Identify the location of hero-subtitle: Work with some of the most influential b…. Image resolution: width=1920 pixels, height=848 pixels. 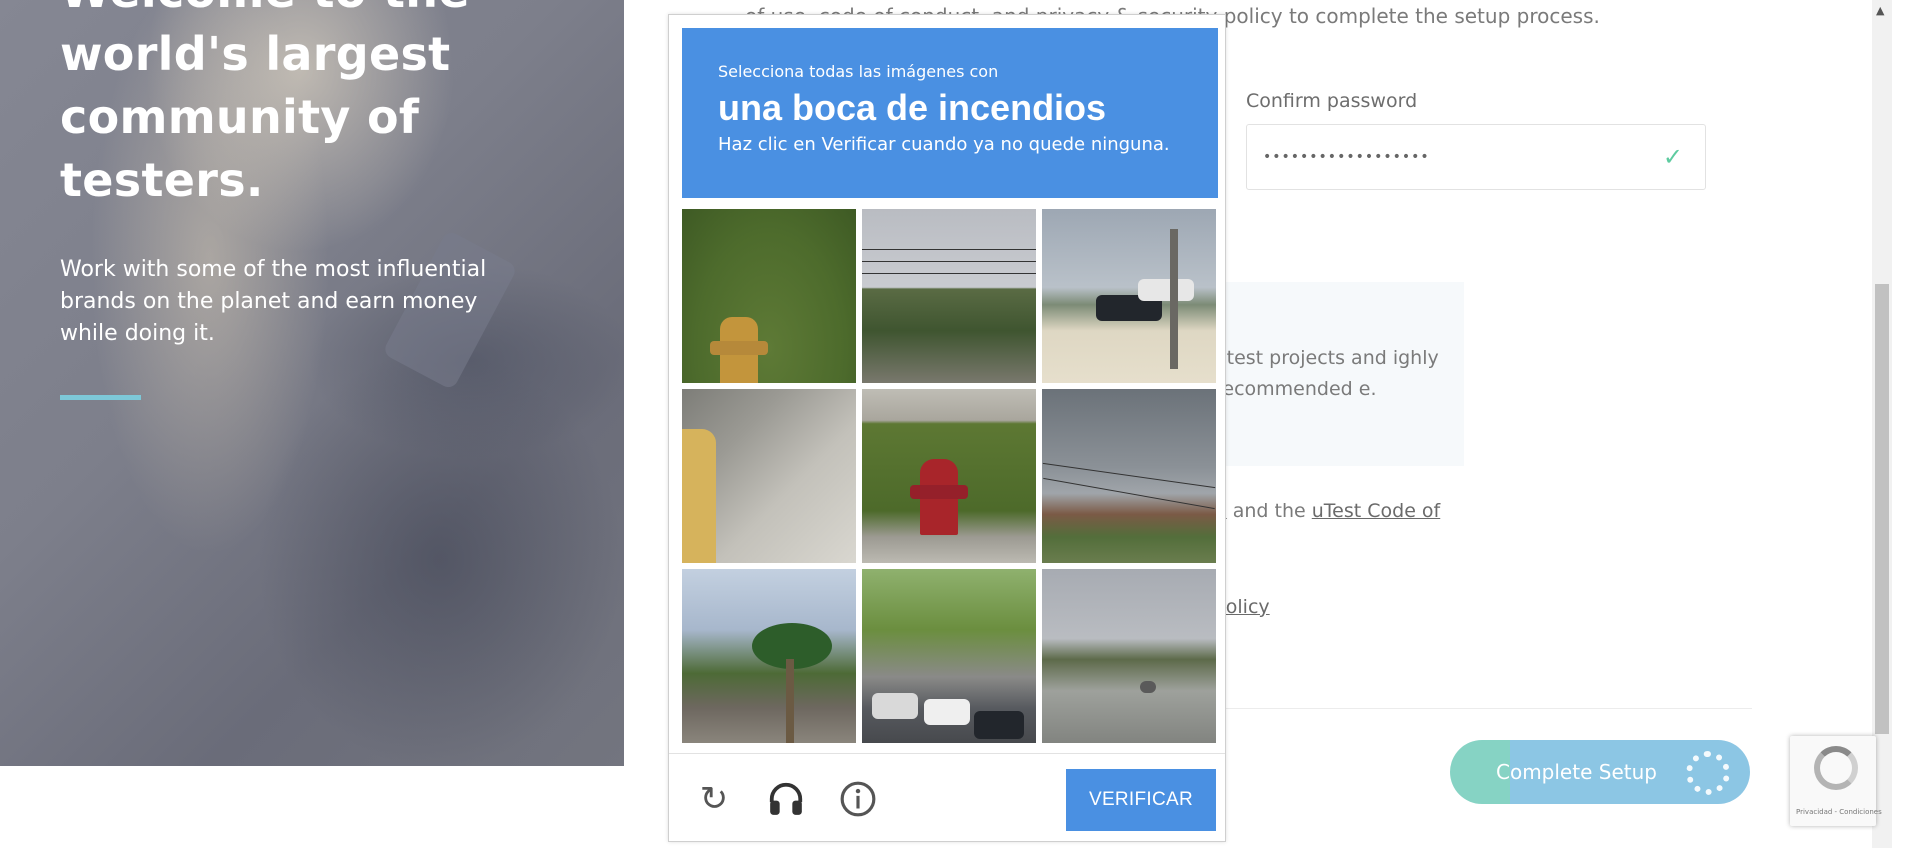
(273, 301).